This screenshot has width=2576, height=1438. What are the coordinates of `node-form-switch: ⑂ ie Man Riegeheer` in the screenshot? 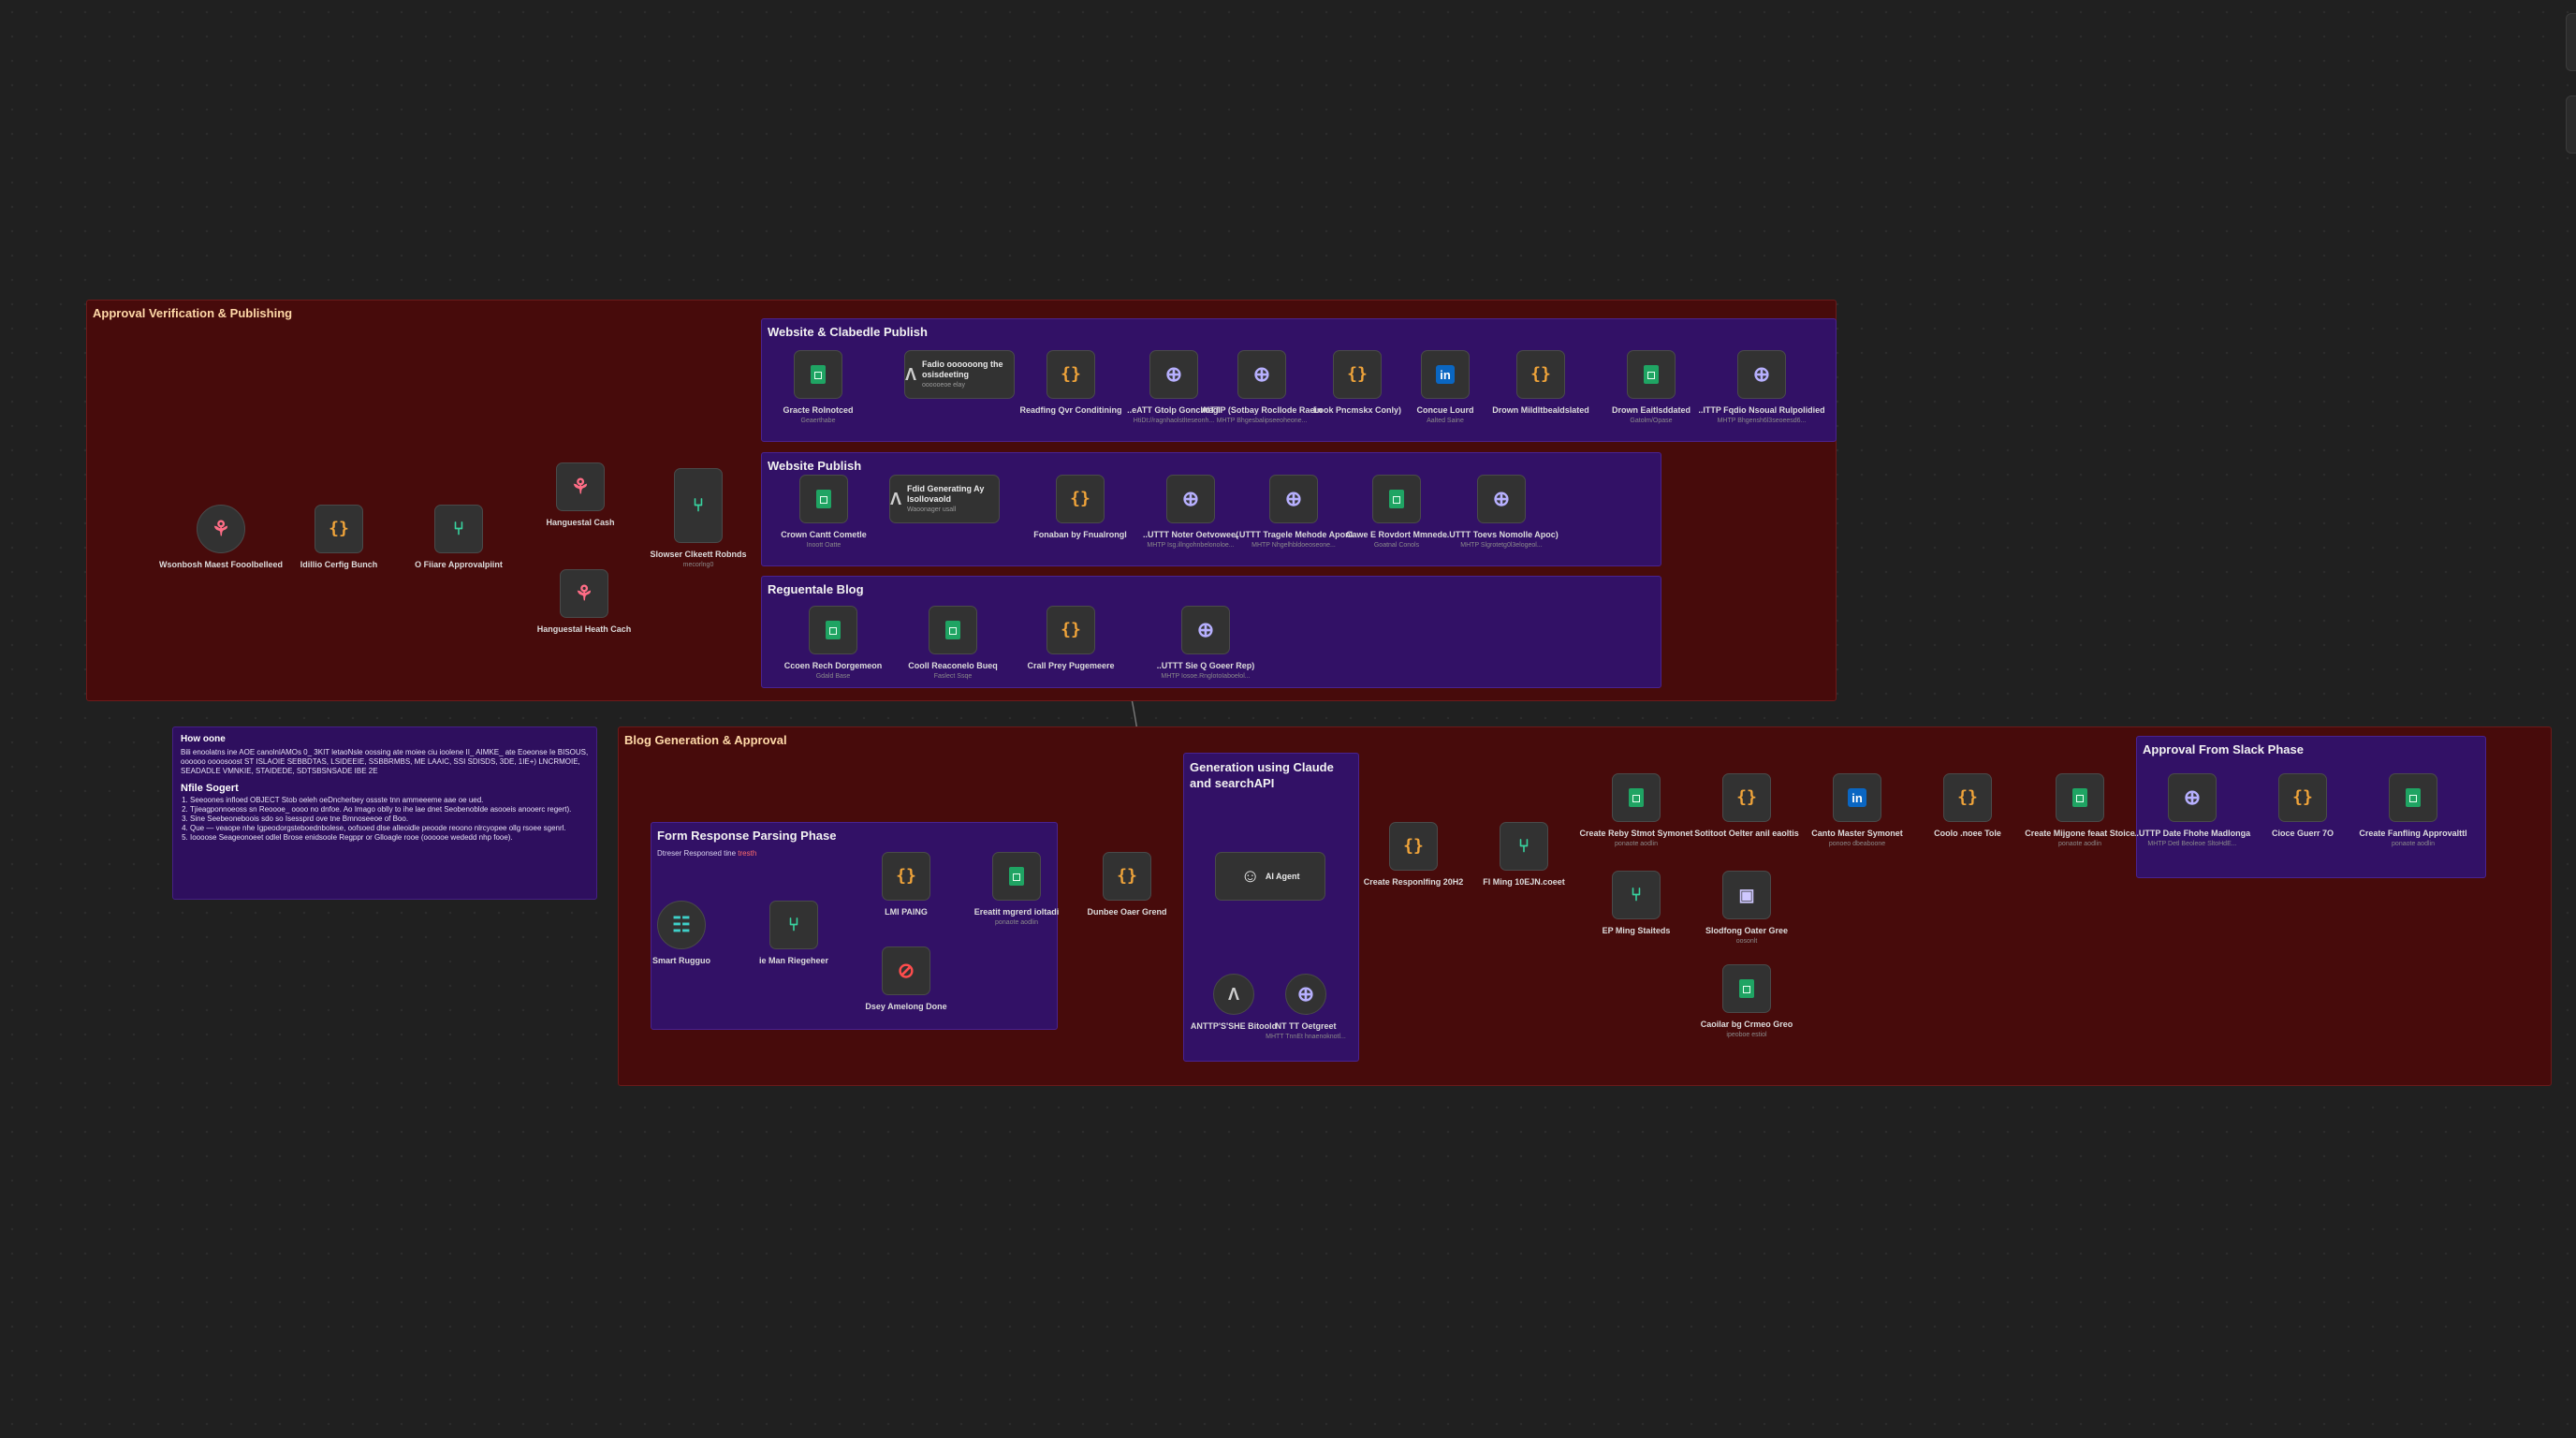 It's located at (794, 933).